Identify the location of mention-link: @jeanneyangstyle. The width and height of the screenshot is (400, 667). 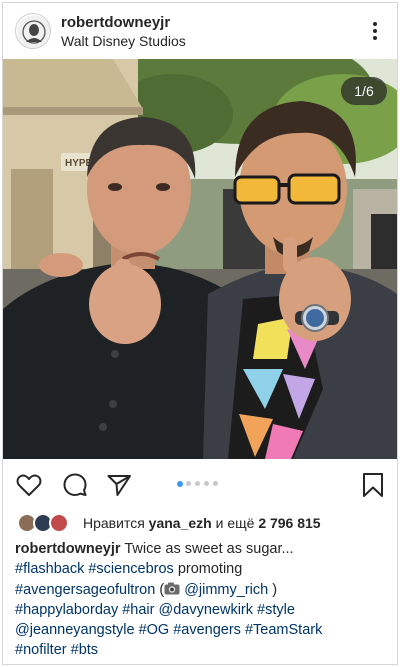
(75, 630).